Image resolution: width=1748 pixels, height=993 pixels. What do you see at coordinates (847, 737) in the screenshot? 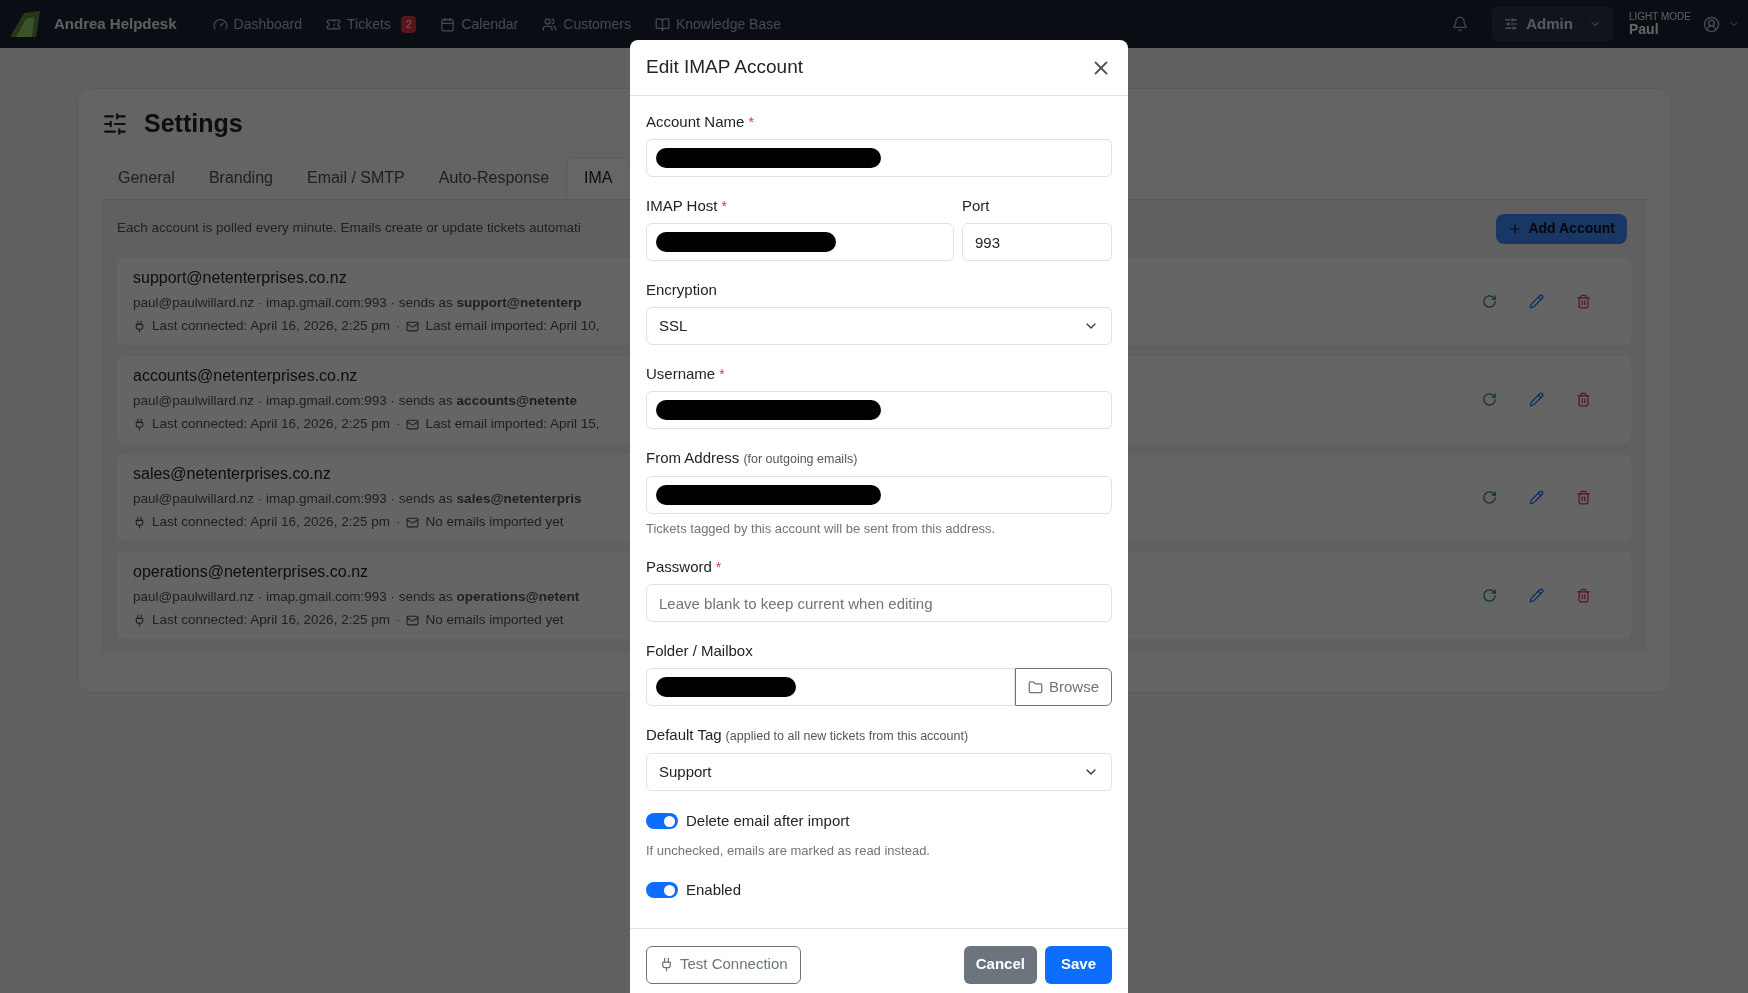
I see `field-note: (applied to all new tickets from this account)` at bounding box center [847, 737].